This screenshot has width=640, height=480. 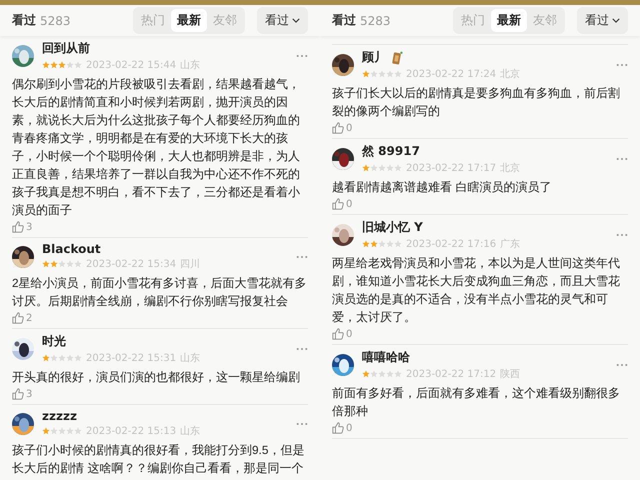 What do you see at coordinates (476, 290) in the screenshot?
I see `review-text: 两星给老戏骨演员和小雪花，本以为是人世间这类年代剧，谁知道小雪花长大后变成狗血三角恋，而且大雪花演员选的是真的不适合，没有半点小雪花的灵气和可爱，太讨厌了。` at bounding box center [476, 290].